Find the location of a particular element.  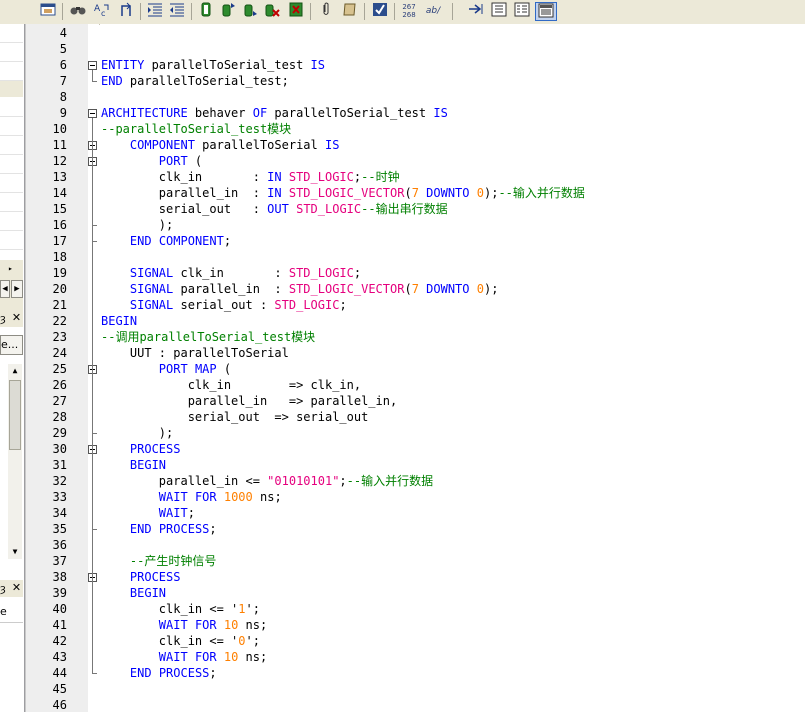

code-line: ENTITY parallelToSerial_test IS is located at coordinates (213, 65).